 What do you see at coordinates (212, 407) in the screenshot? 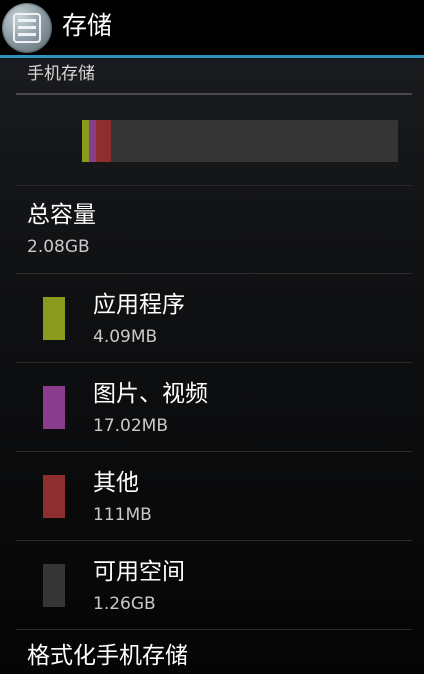
I see `storage-item-media: 图片、视频 17.02MB` at bounding box center [212, 407].